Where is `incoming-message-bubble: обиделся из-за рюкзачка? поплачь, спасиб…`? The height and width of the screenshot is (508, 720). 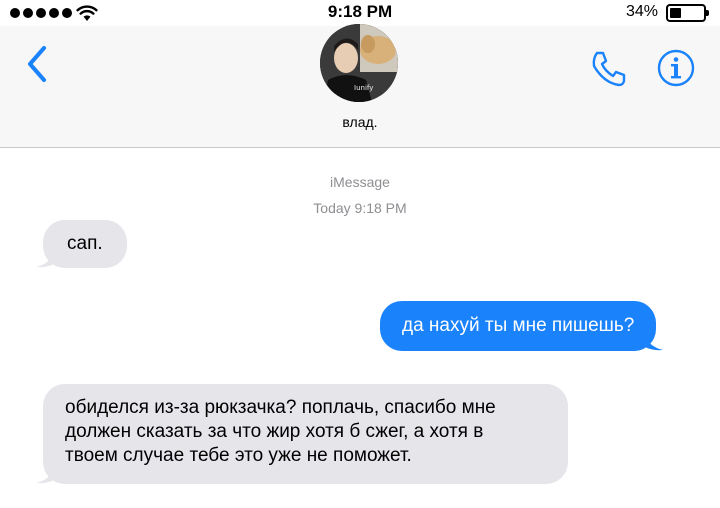 incoming-message-bubble: обиделся из-за рюкзачка? поплачь, спасиб… is located at coordinates (302, 434).